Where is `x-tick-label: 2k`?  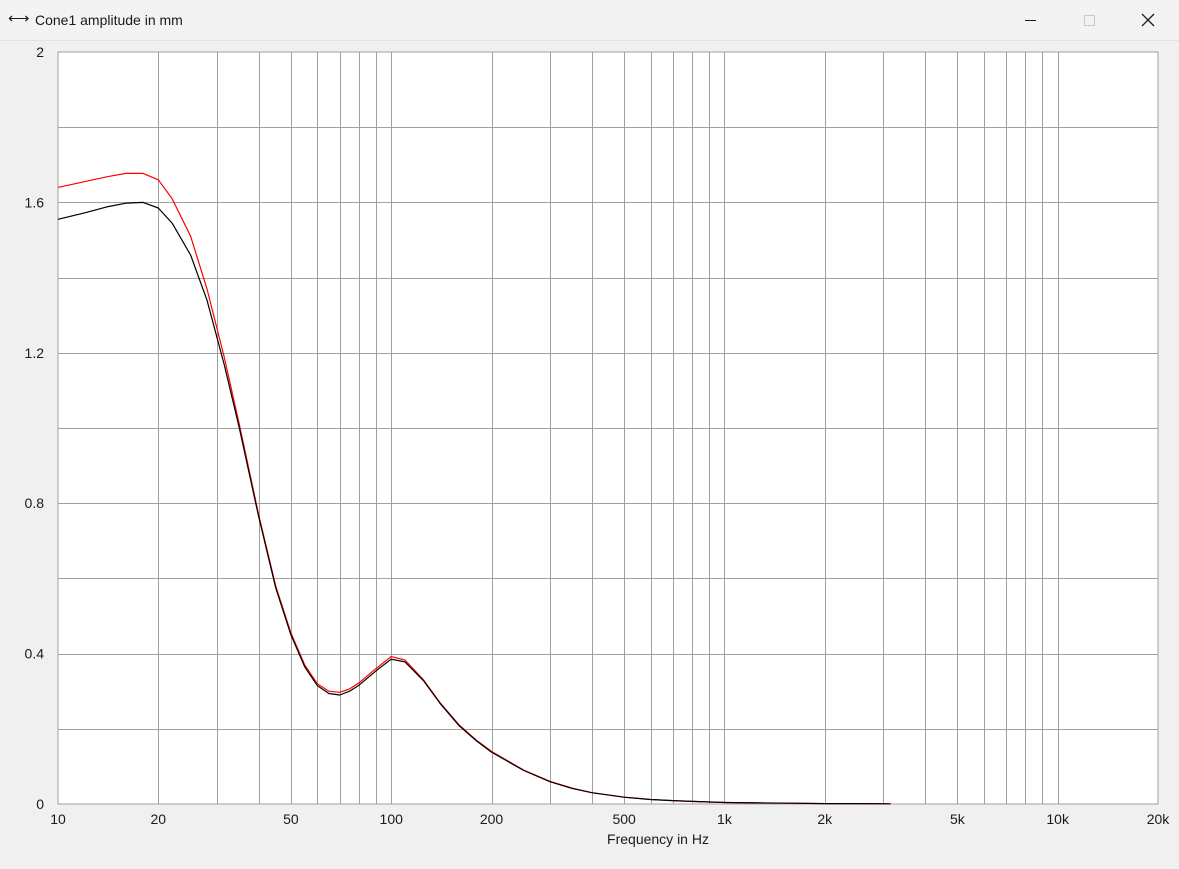 x-tick-label: 2k is located at coordinates (825, 819).